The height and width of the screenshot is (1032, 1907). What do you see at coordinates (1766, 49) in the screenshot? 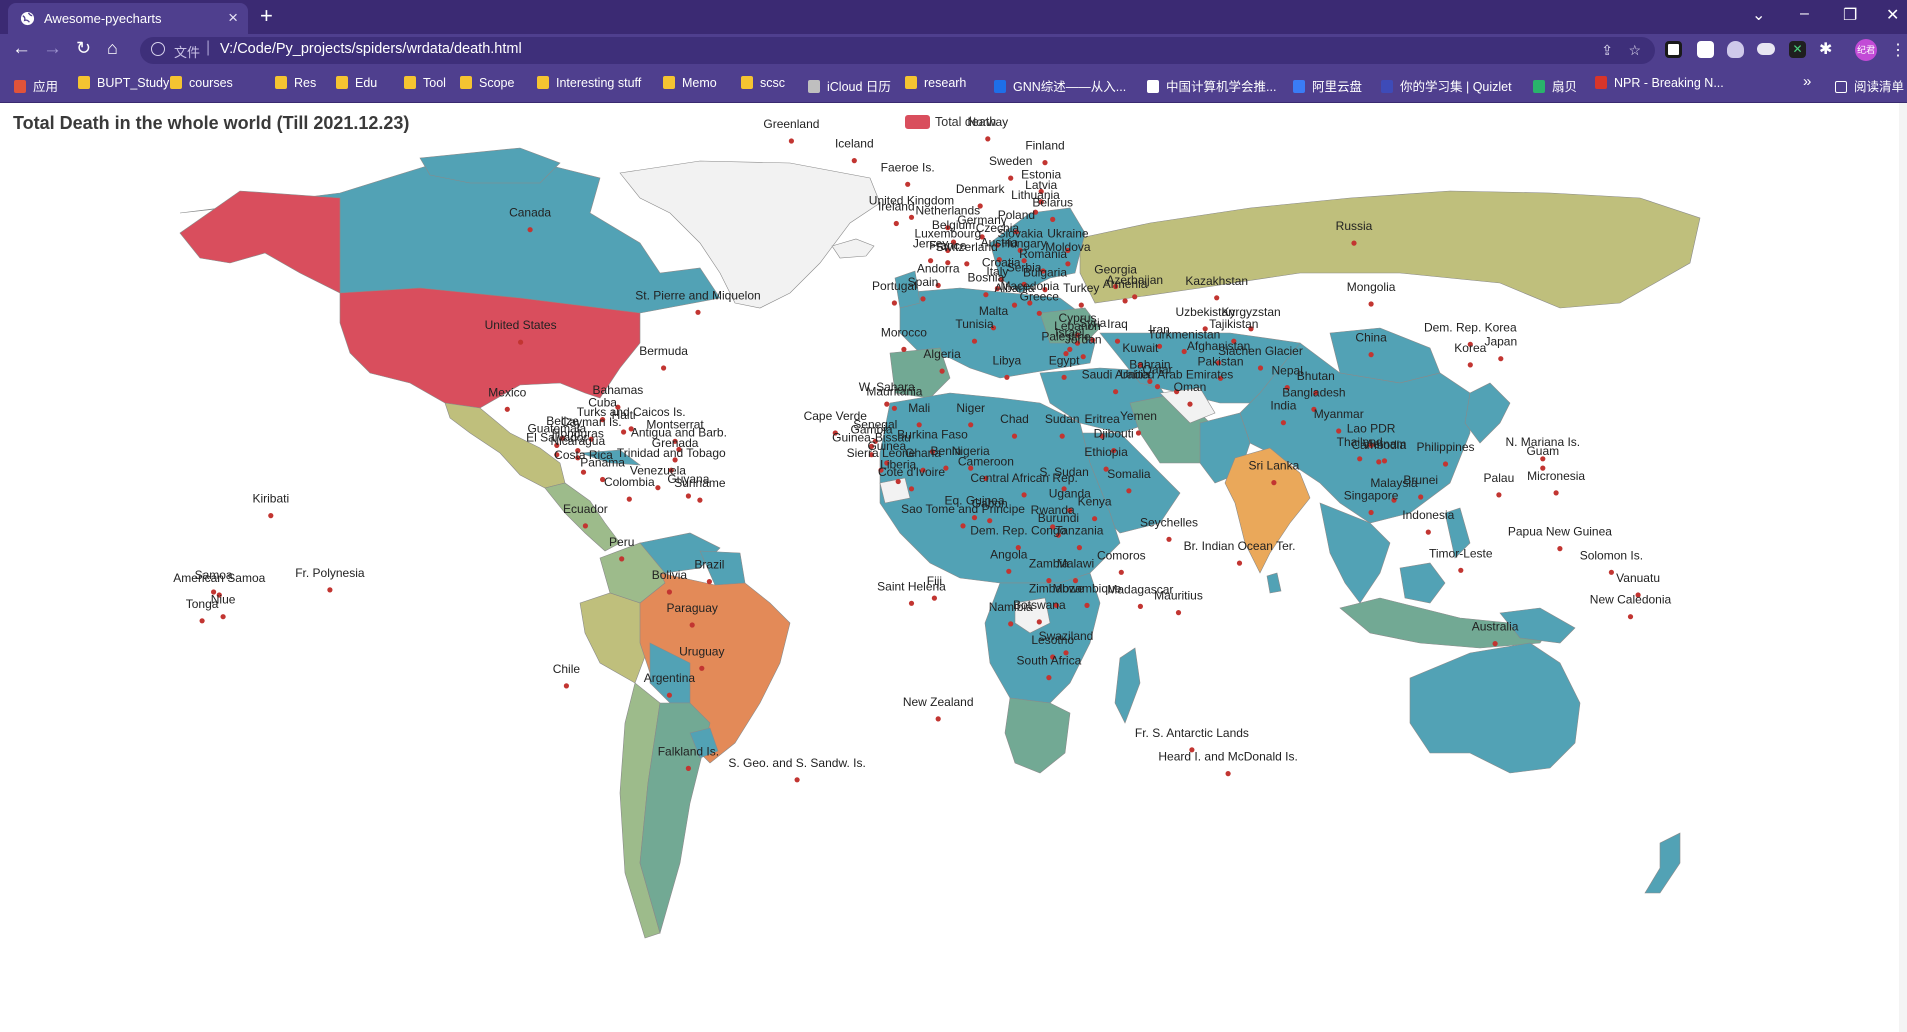
I see `cloud-icon` at bounding box center [1766, 49].